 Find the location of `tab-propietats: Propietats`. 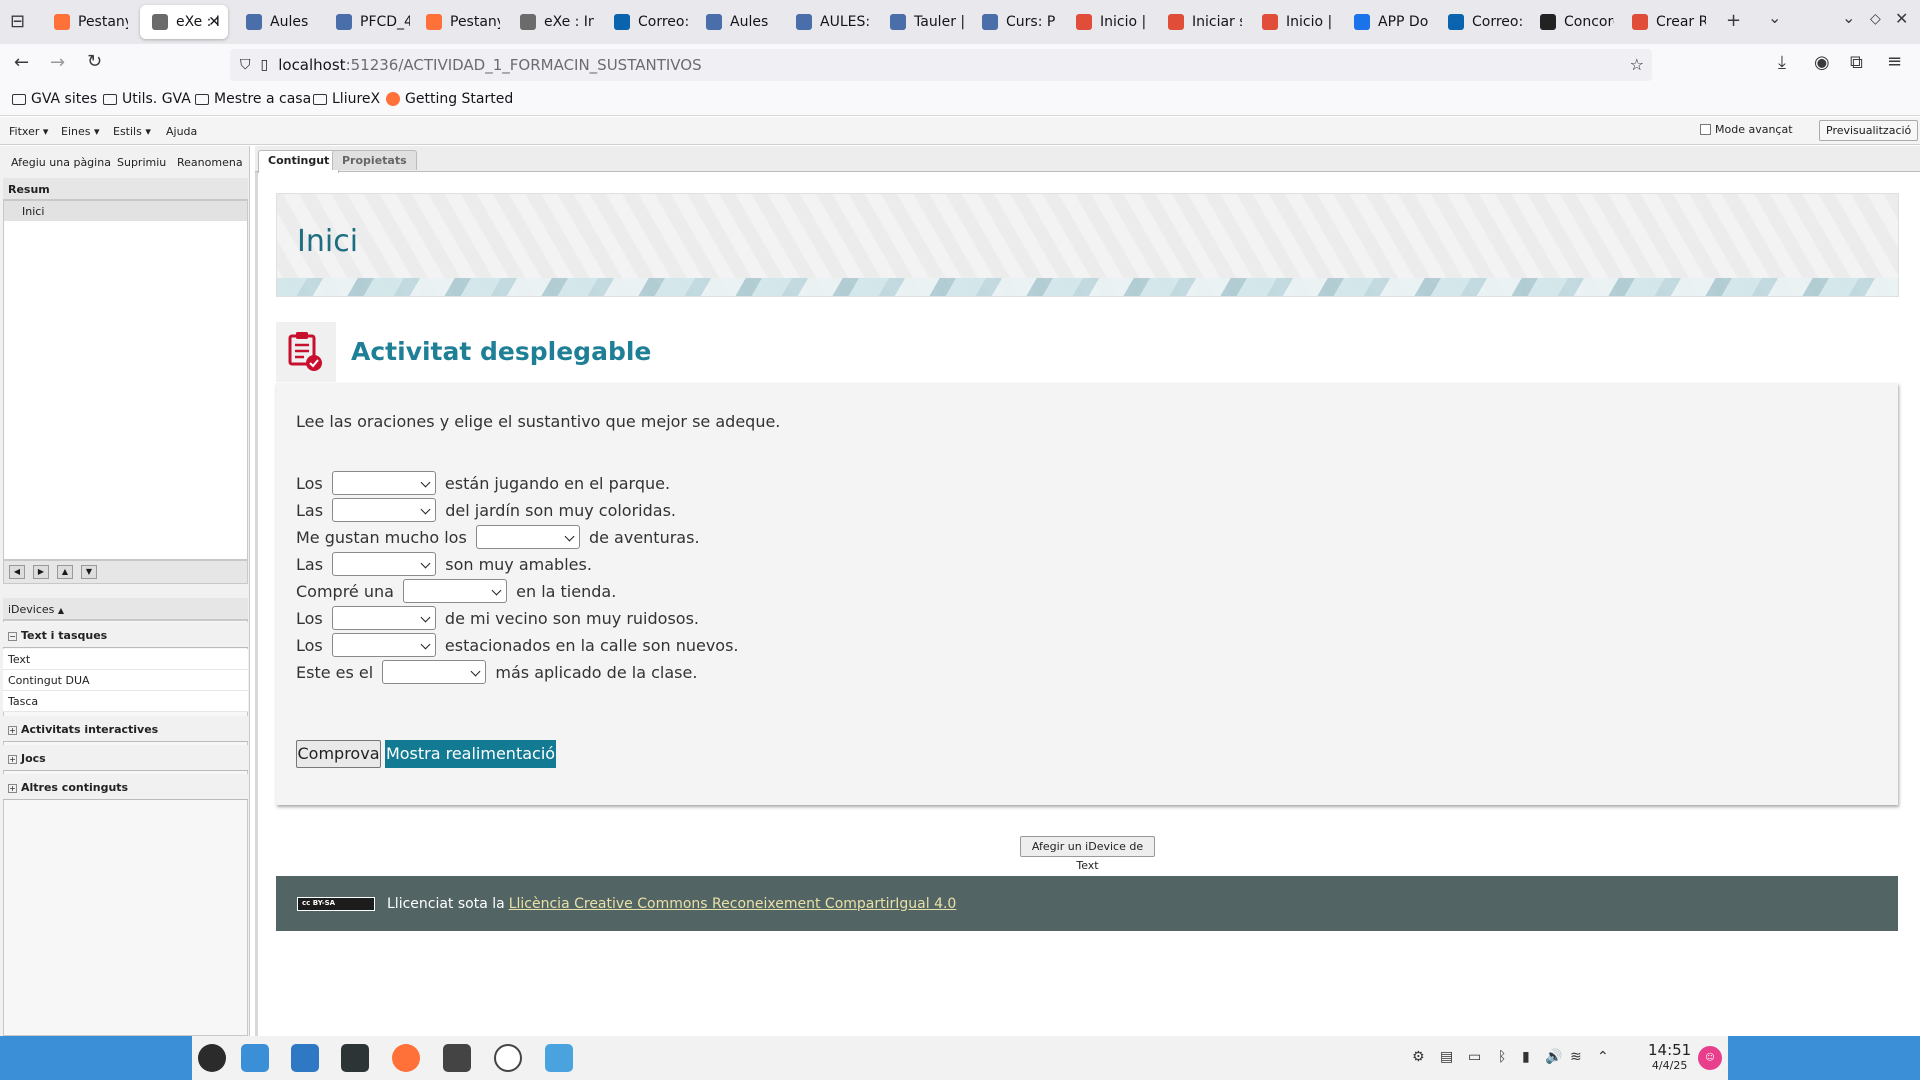

tab-propietats: Propietats is located at coordinates (374, 160).